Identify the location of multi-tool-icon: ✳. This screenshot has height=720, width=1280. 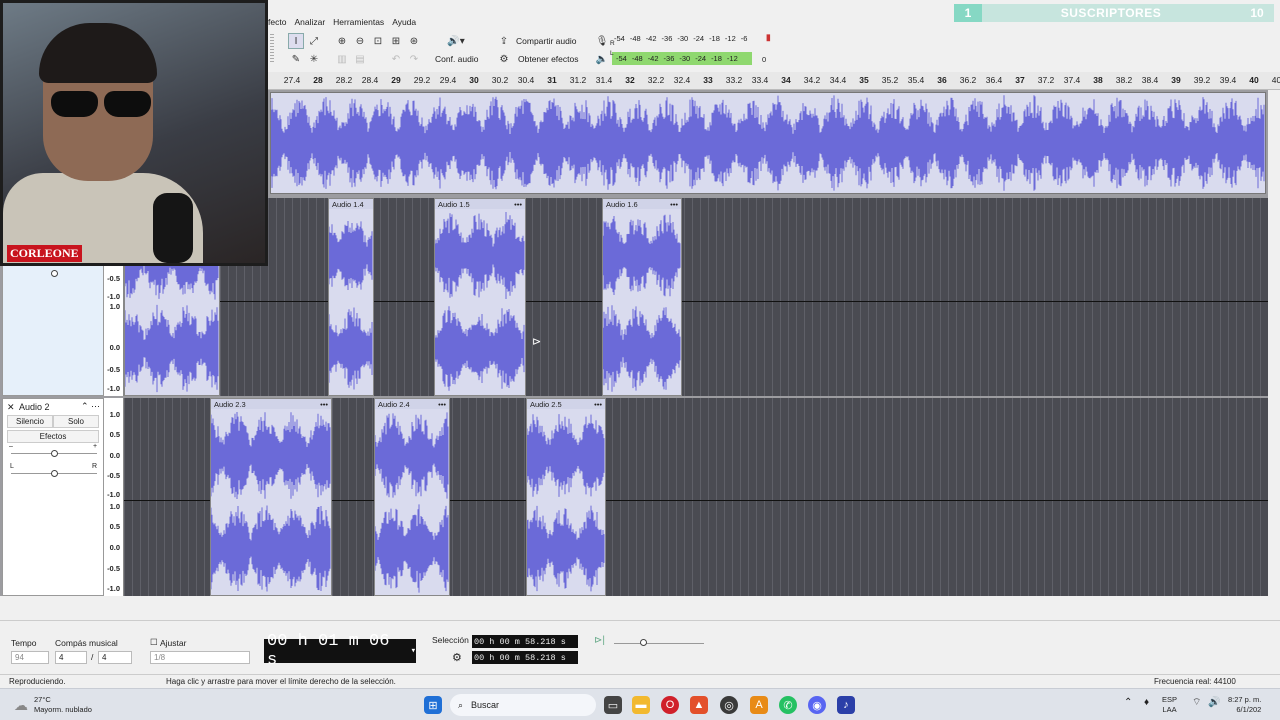
(314, 59).